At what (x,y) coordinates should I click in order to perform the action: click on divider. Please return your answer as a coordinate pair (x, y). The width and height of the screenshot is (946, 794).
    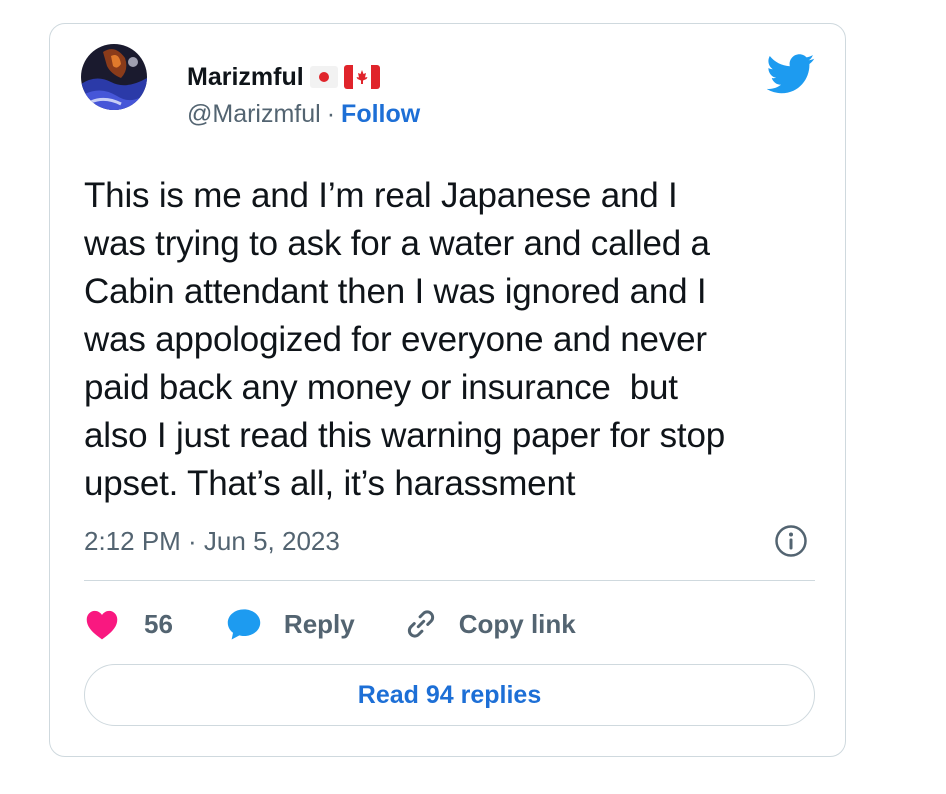
    Looking at the image, I should click on (449, 580).